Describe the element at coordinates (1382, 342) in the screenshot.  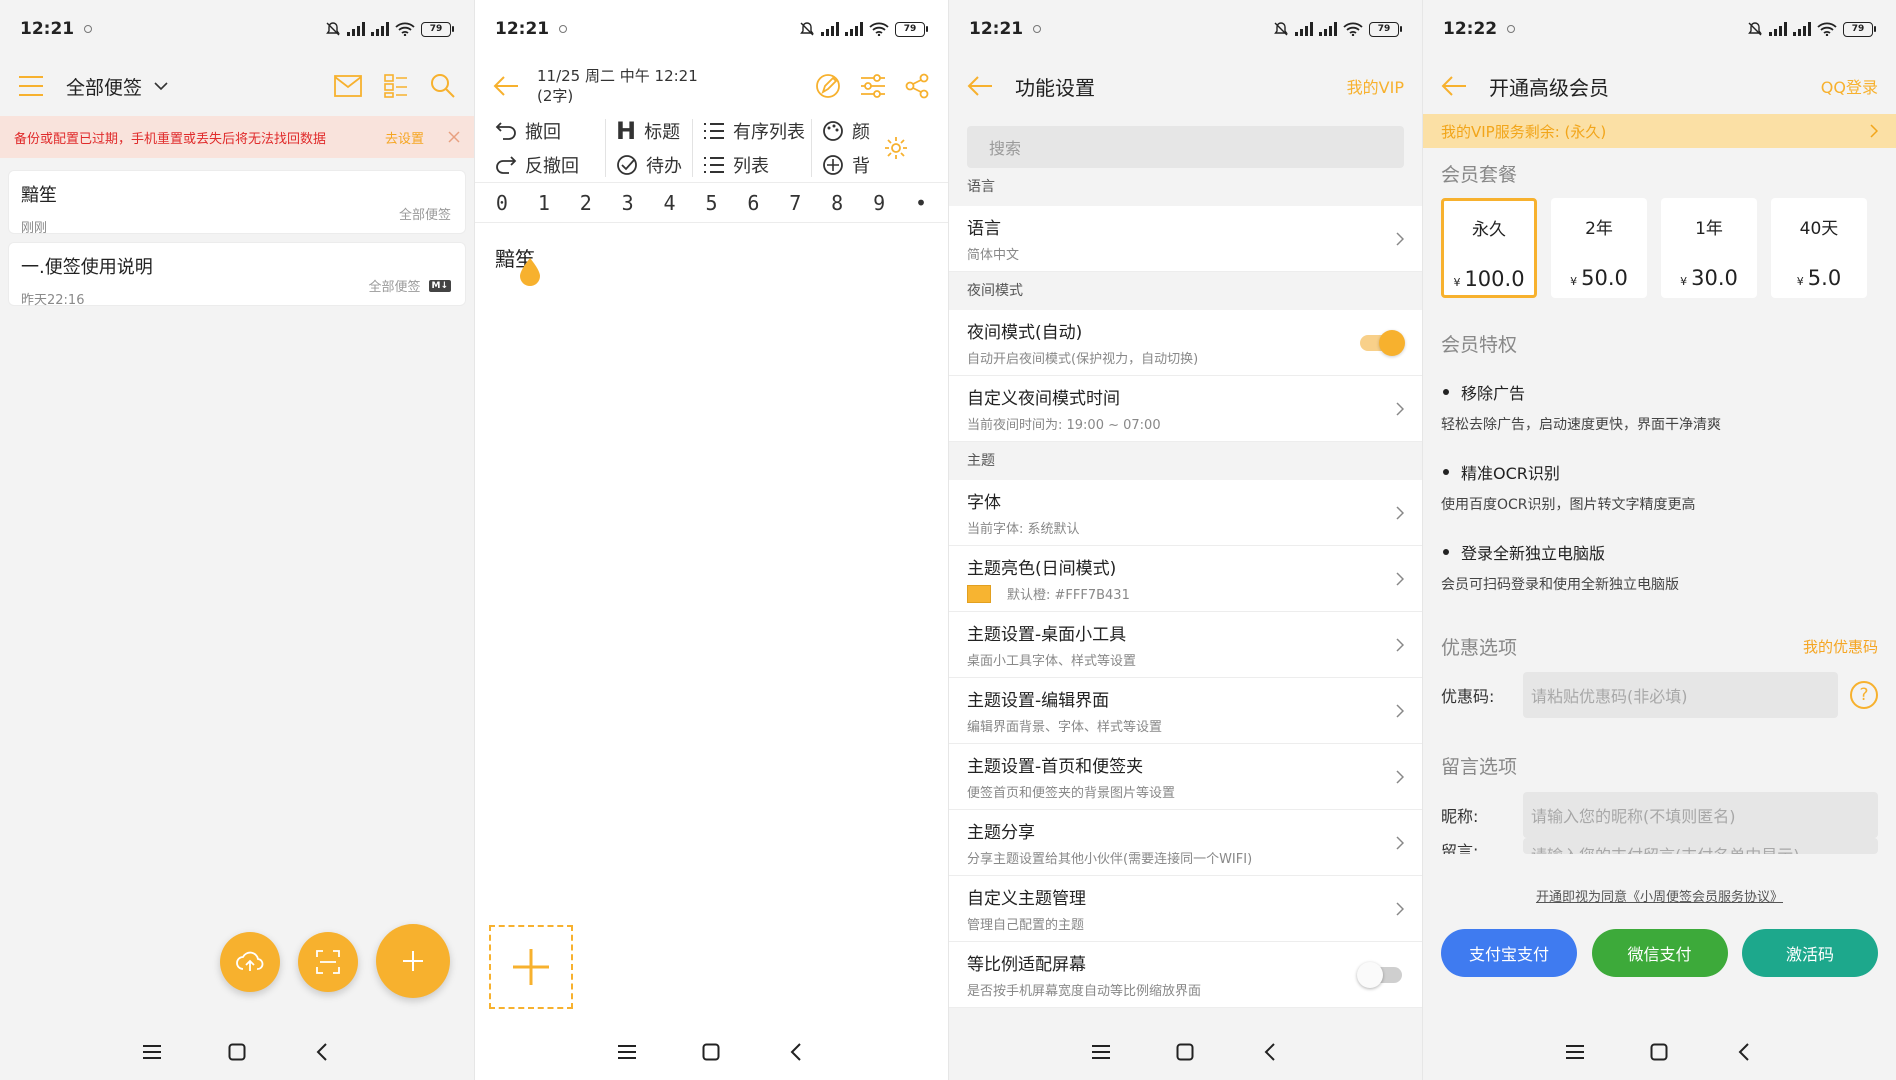
I see `night-mode-toggle` at that location.